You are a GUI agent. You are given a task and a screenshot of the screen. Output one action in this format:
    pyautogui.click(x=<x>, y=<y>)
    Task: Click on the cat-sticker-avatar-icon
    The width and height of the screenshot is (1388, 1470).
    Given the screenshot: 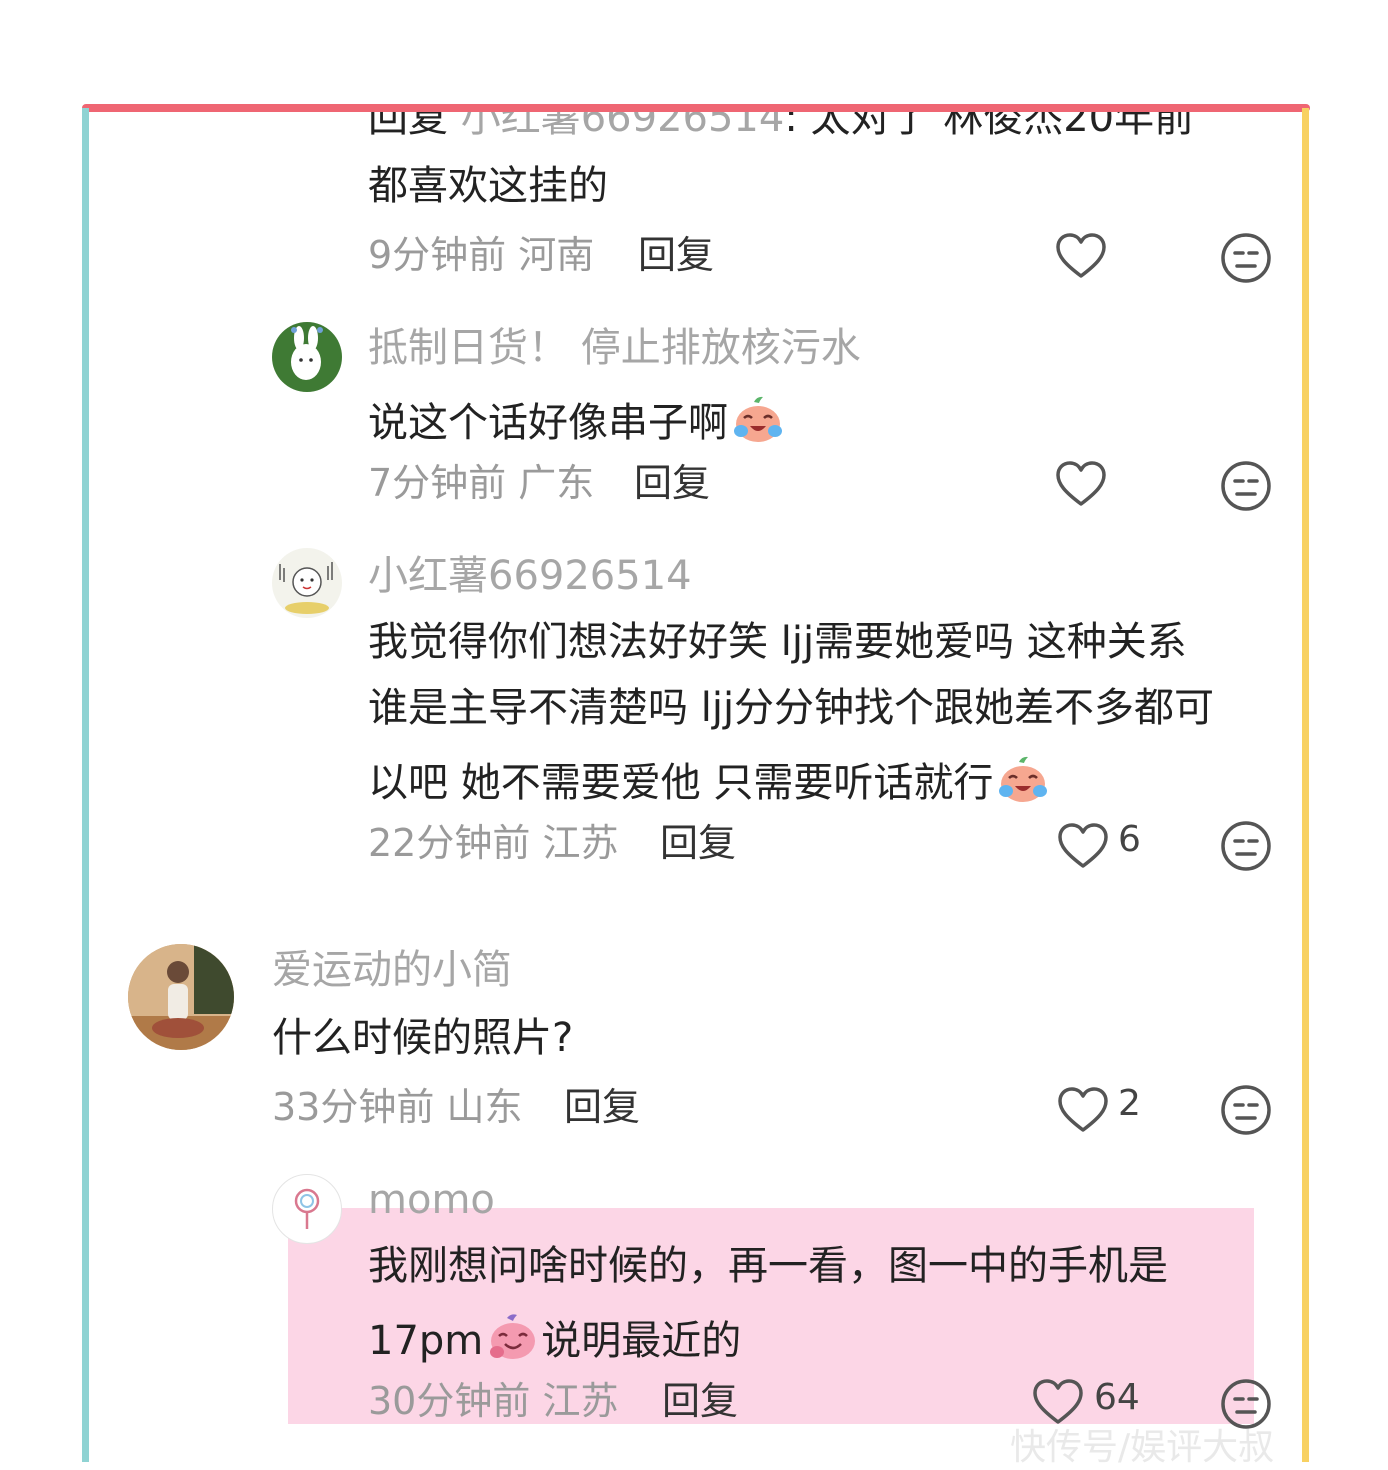 What is the action you would take?
    pyautogui.click(x=306, y=588)
    